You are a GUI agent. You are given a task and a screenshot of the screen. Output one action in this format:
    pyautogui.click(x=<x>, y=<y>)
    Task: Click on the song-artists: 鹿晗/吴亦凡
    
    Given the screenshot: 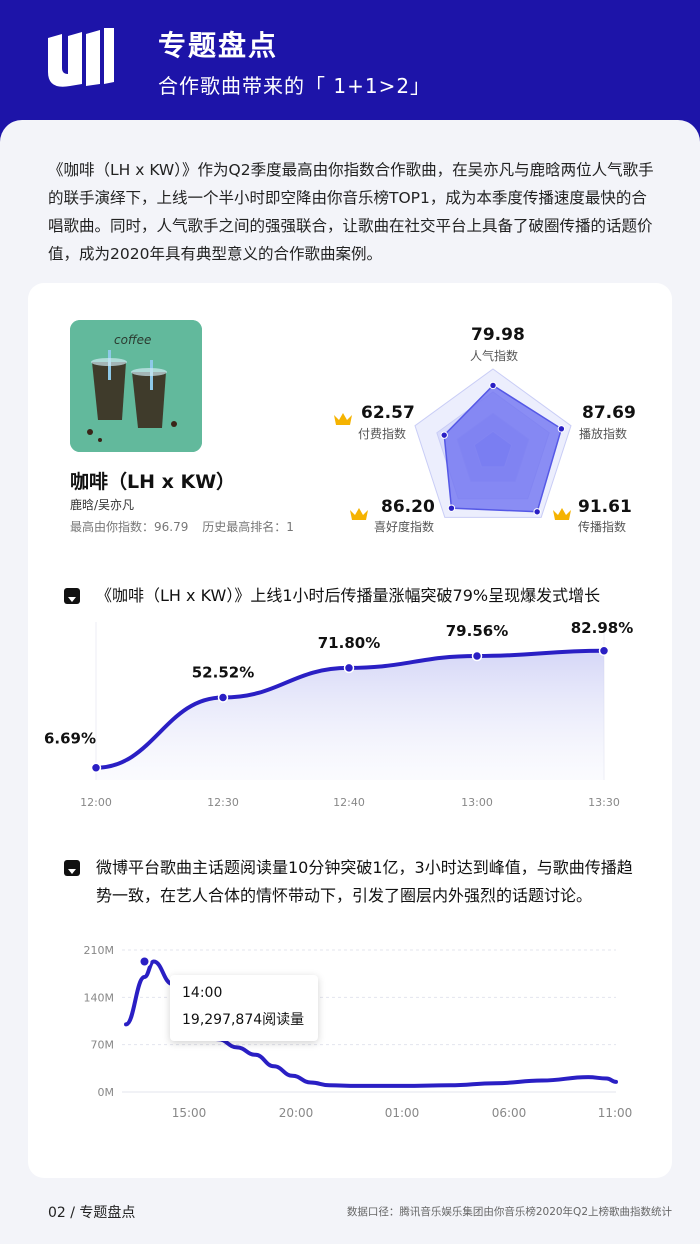 What is the action you would take?
    pyautogui.click(x=102, y=505)
    